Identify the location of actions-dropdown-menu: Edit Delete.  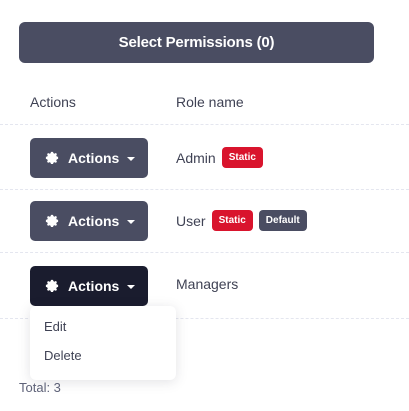
(103, 343).